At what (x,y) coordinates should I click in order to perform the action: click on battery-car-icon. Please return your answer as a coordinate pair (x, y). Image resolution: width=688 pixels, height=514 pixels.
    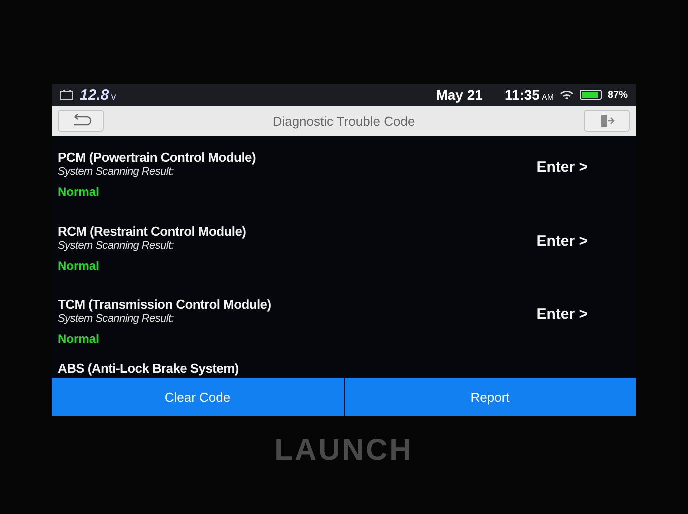
    Looking at the image, I should click on (67, 95).